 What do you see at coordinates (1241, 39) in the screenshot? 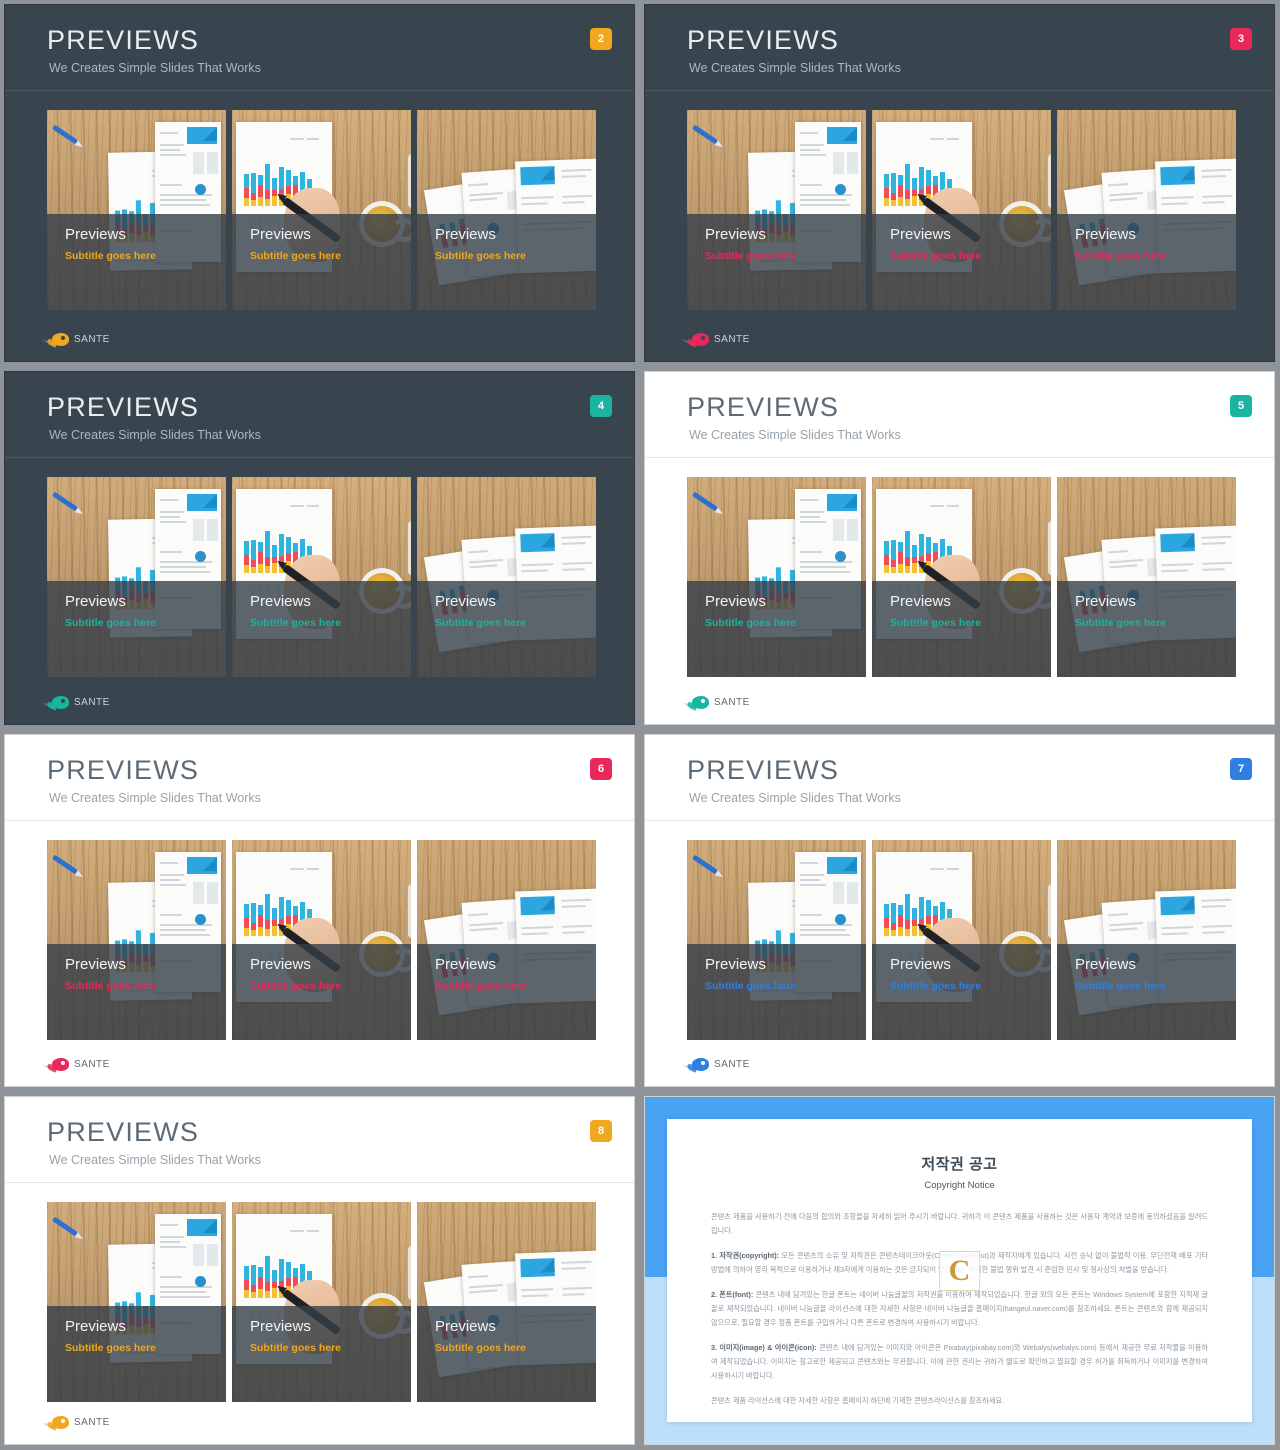
I see `slide-number-badge: 3` at bounding box center [1241, 39].